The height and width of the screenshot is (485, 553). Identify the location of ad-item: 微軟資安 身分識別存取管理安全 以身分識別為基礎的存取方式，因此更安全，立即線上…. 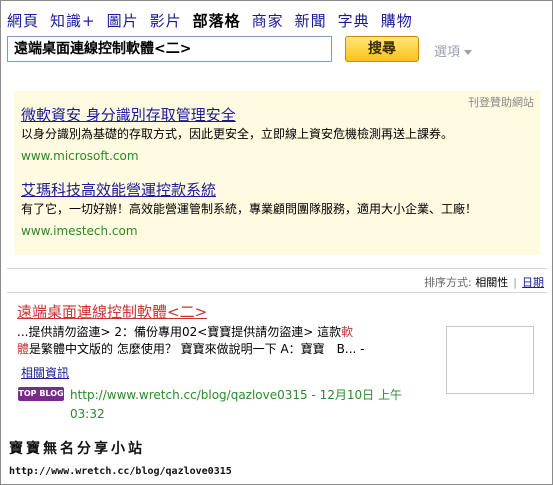
(276, 135).